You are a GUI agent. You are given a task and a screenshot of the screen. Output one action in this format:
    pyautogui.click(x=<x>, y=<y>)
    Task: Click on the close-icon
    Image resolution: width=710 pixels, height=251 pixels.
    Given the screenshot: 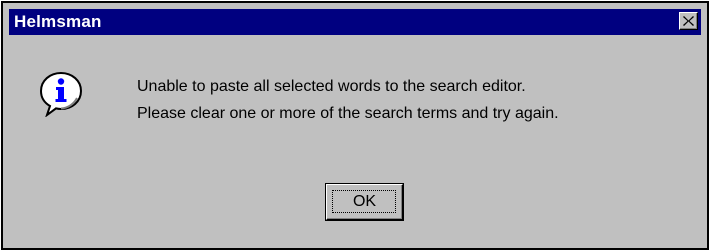 What is the action you would take?
    pyautogui.click(x=688, y=21)
    